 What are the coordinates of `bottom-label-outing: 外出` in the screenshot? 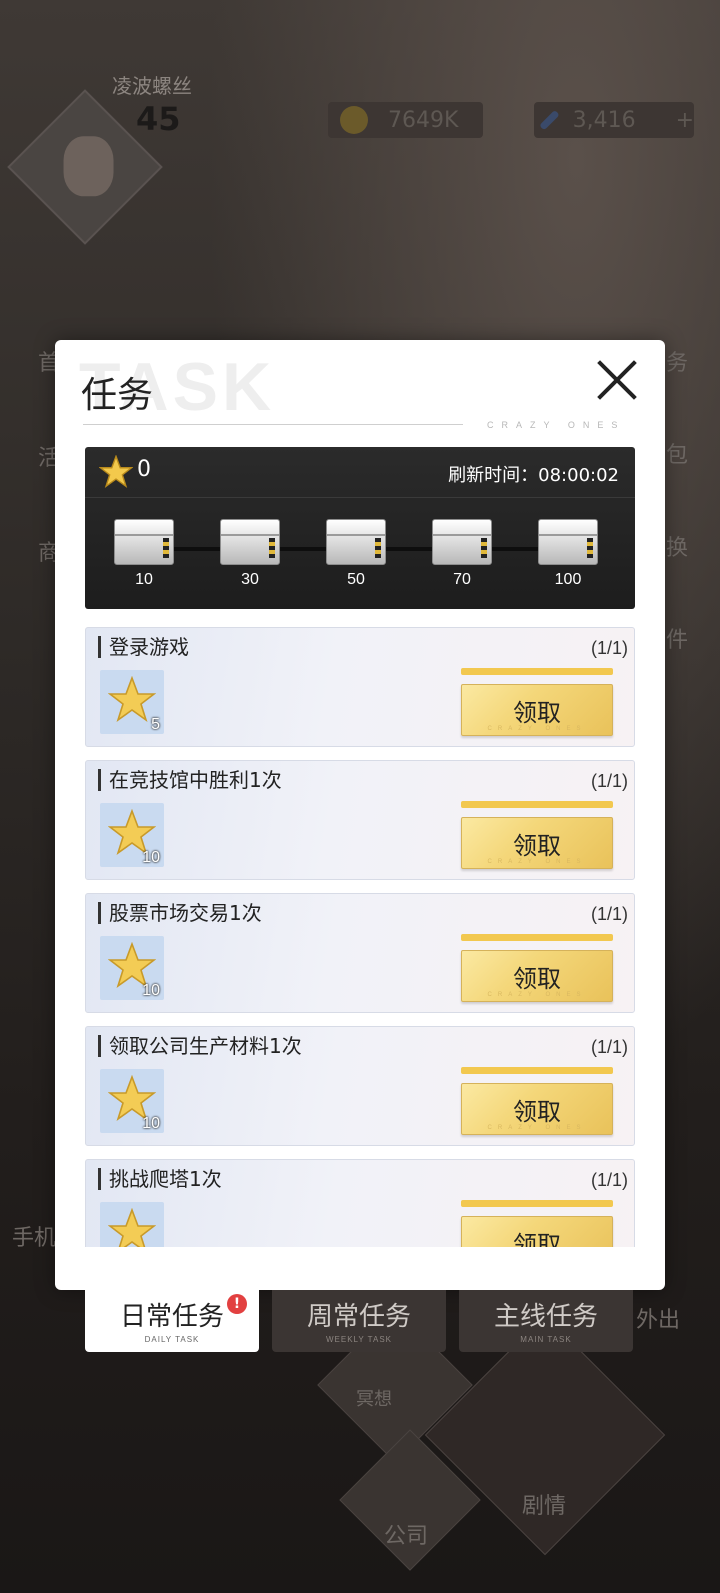 It's located at (658, 1318).